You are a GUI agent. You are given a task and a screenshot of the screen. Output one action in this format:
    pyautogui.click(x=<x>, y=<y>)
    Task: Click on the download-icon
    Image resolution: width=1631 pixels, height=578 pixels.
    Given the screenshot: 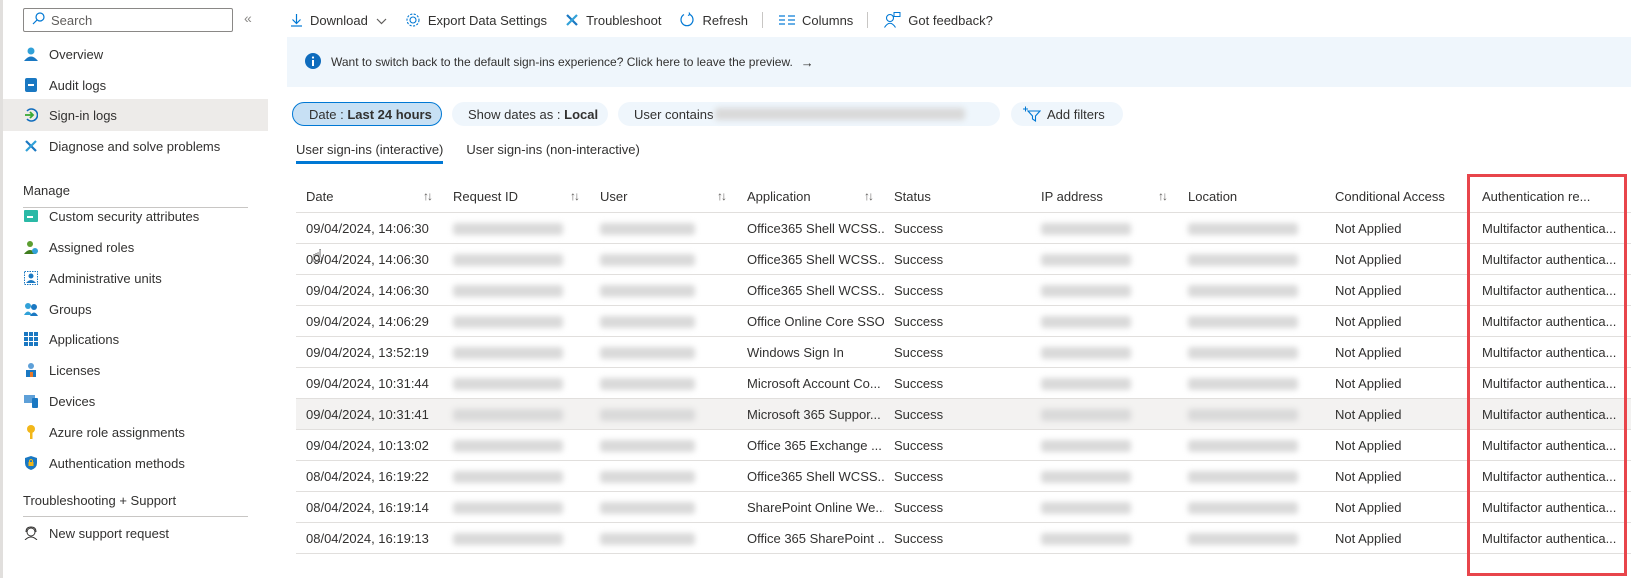 What is the action you would take?
    pyautogui.click(x=296, y=20)
    